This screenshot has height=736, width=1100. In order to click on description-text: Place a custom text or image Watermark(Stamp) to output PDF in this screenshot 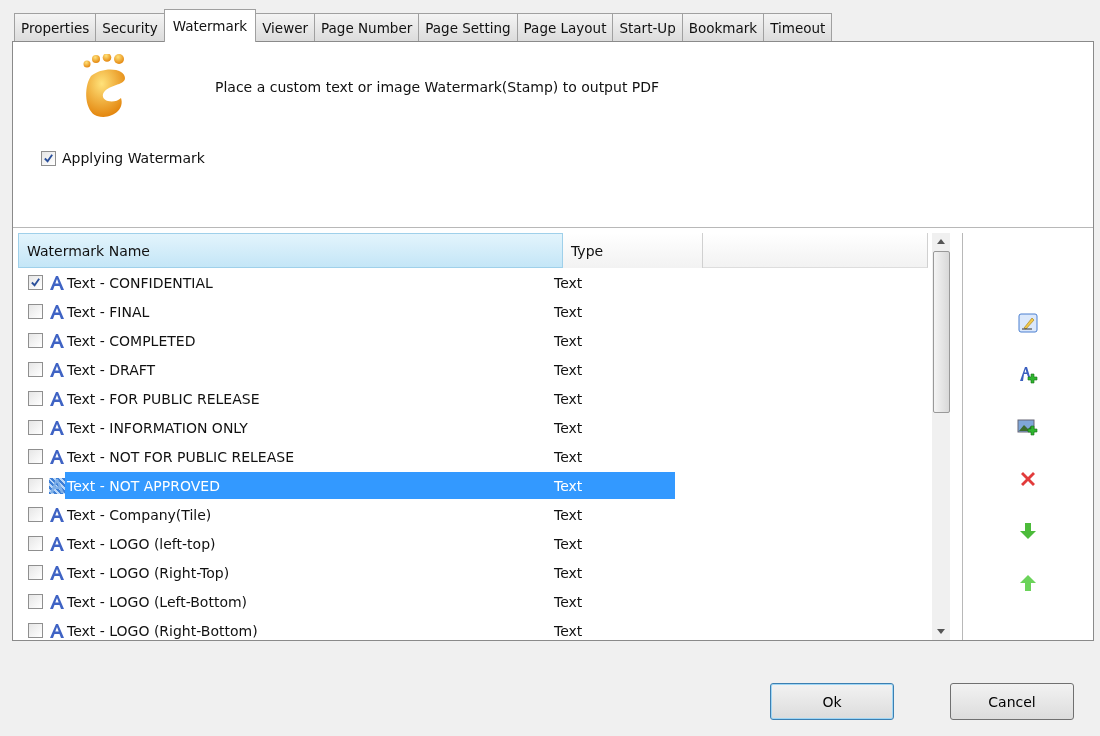, I will do `click(437, 87)`.